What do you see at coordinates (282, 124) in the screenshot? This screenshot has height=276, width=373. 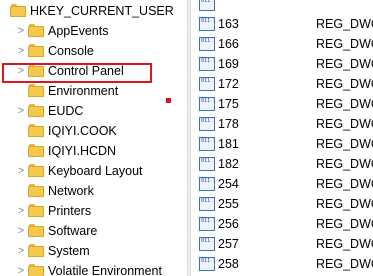 I see `value-row: 011 110178 REG_DWO` at bounding box center [282, 124].